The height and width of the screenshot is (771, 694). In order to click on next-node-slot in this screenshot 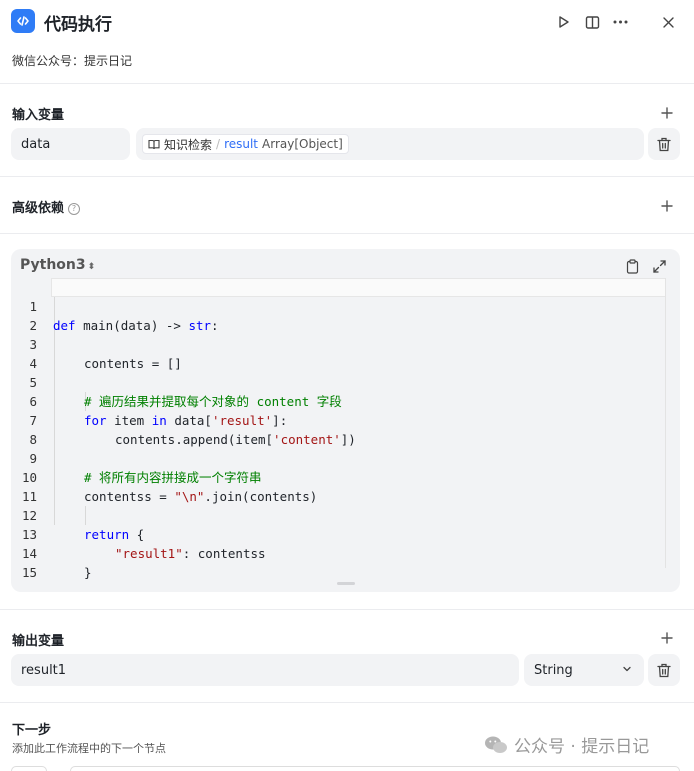, I will do `click(375, 768)`.